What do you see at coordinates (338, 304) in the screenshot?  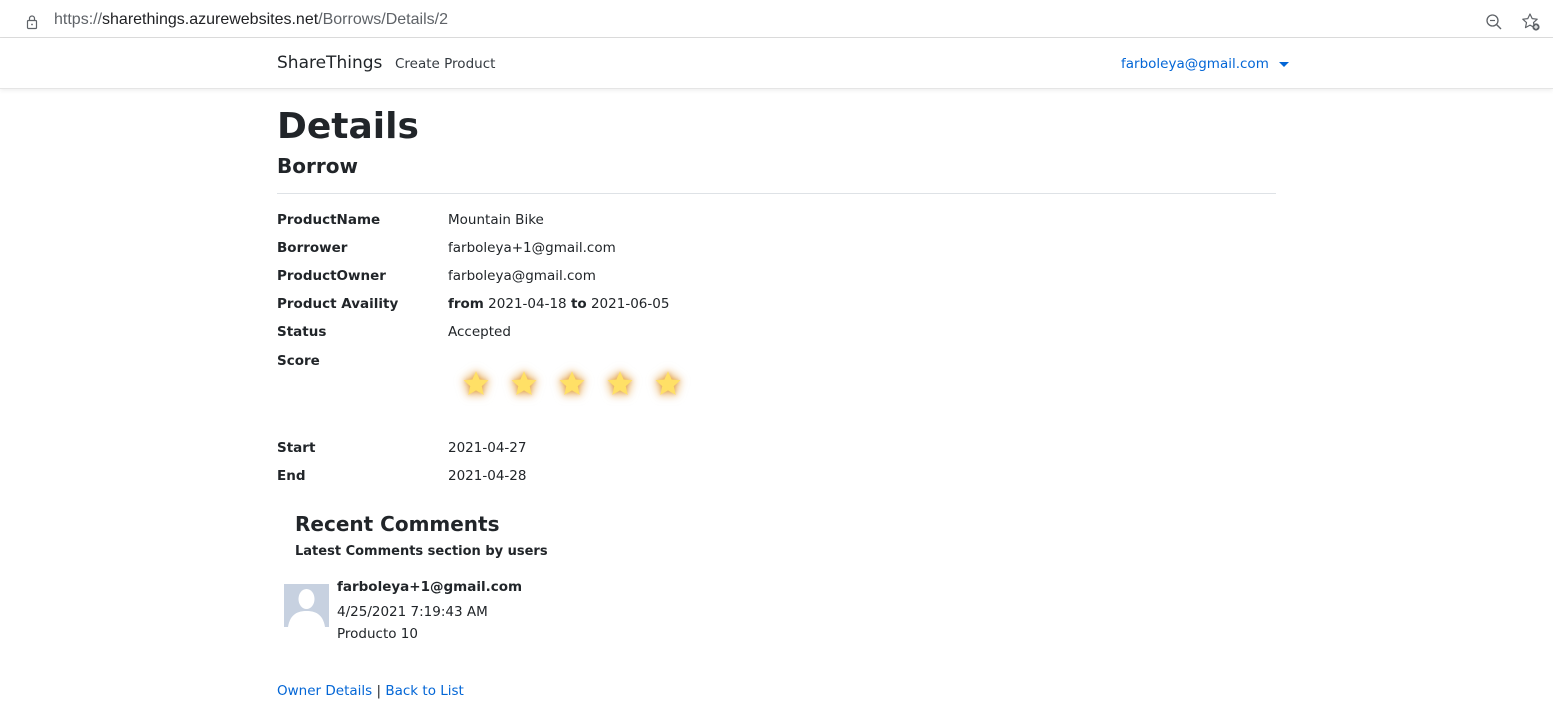 I see `availability-label: Product Availity` at bounding box center [338, 304].